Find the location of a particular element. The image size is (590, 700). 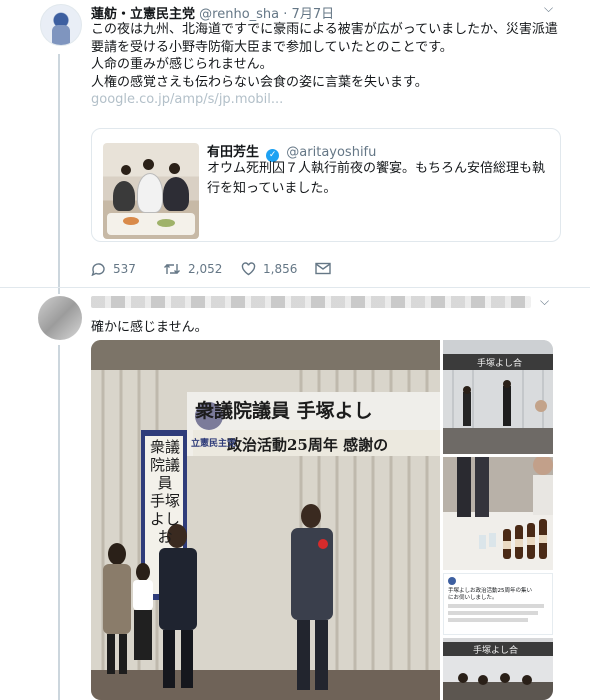

photo-side-3: 手塚よしお政治活動25周年の集い にお伺いしました。 is located at coordinates (498, 604).